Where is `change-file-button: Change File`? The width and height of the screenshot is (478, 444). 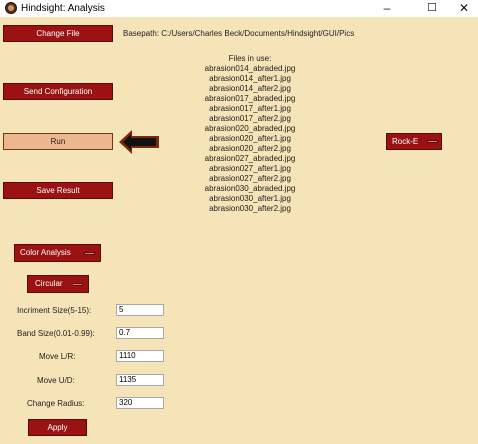 change-file-button: Change File is located at coordinates (58, 33).